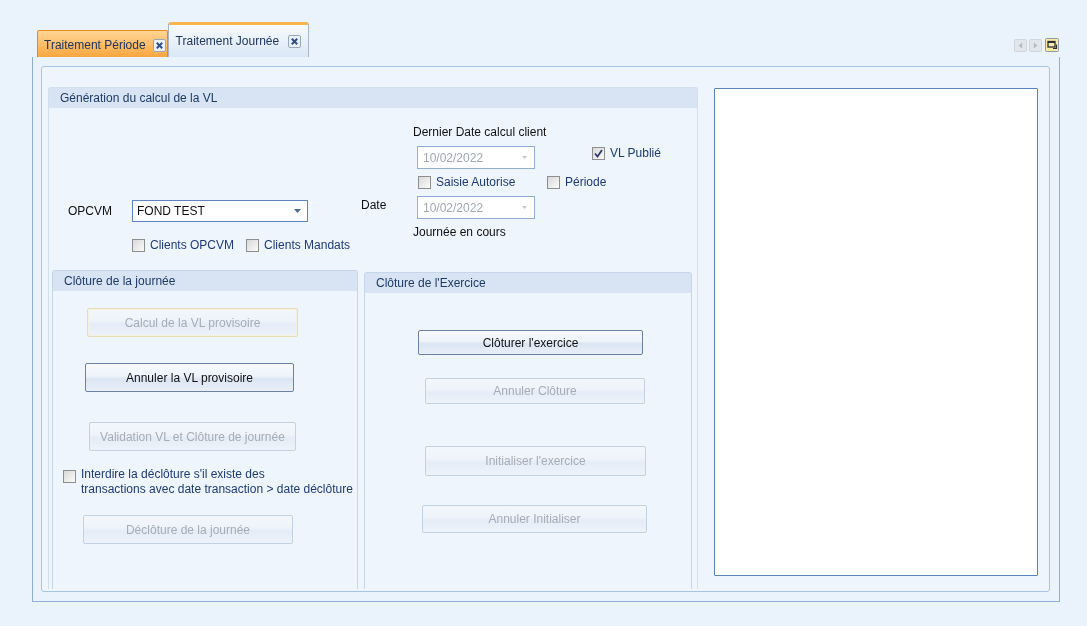  Describe the element at coordinates (635, 153) in the screenshot. I see `checkbox-label: VL Publié` at that location.